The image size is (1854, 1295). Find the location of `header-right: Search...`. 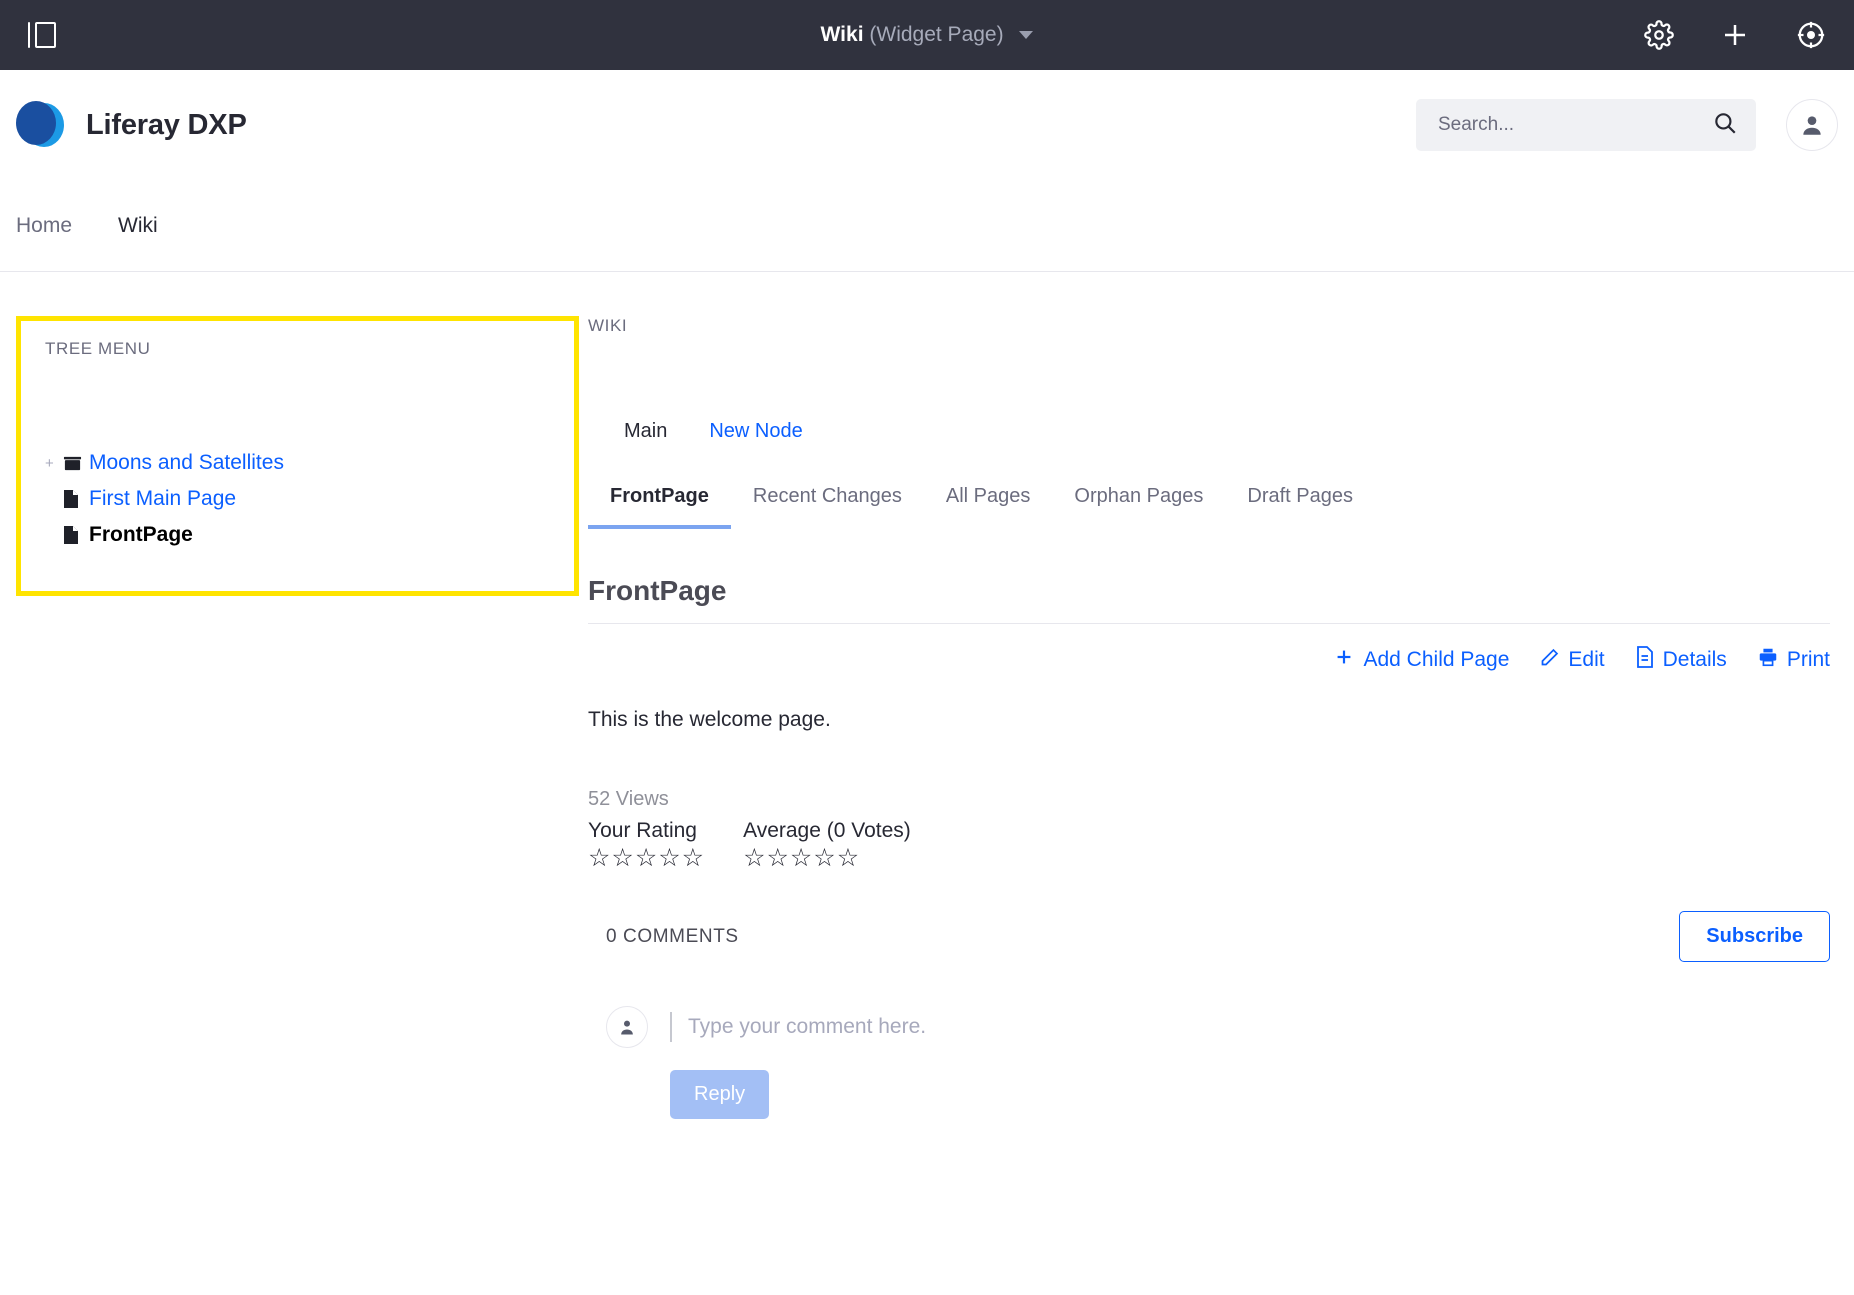

header-right: Search... is located at coordinates (1627, 125).